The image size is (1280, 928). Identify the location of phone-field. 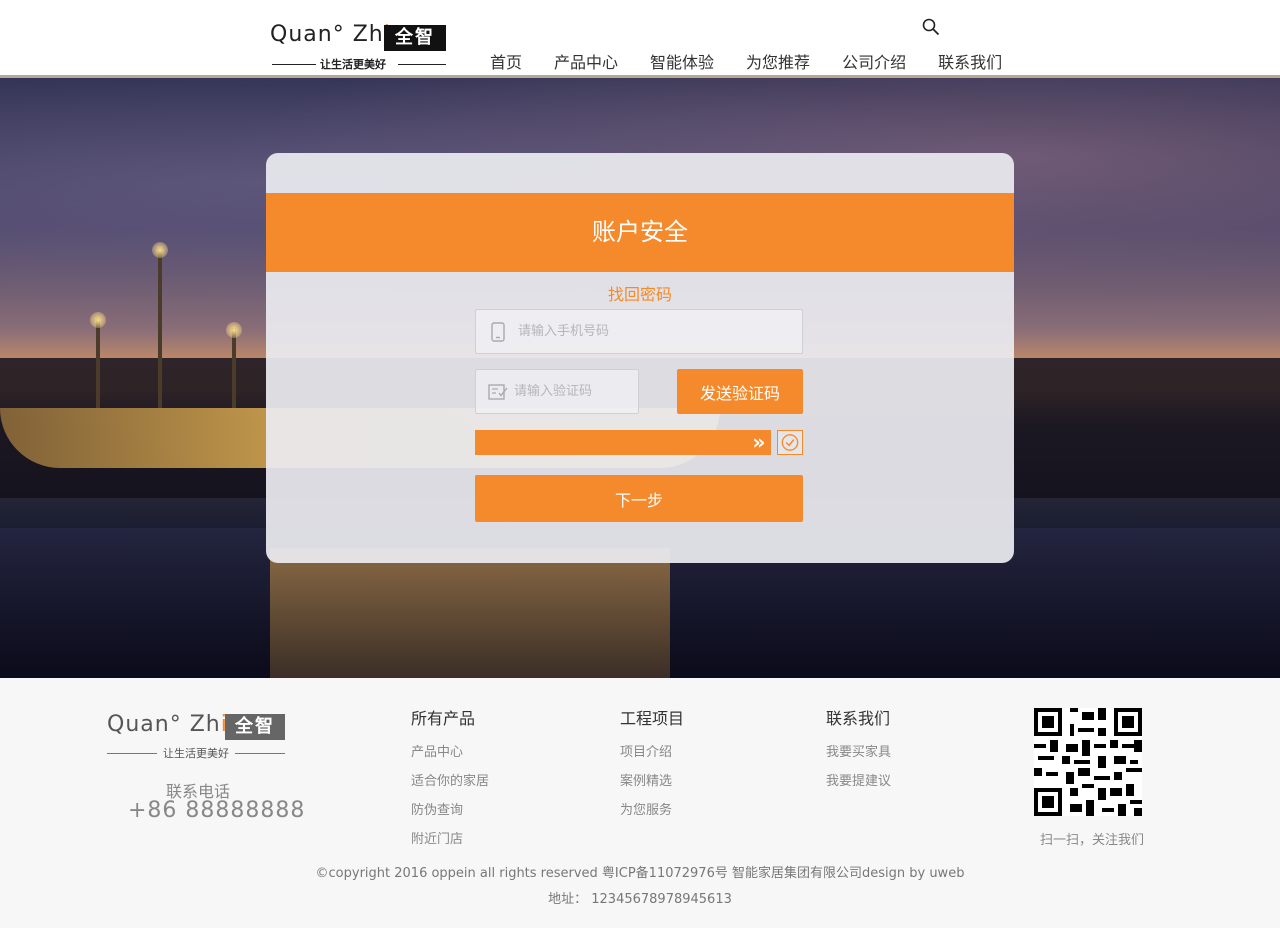
(639, 331).